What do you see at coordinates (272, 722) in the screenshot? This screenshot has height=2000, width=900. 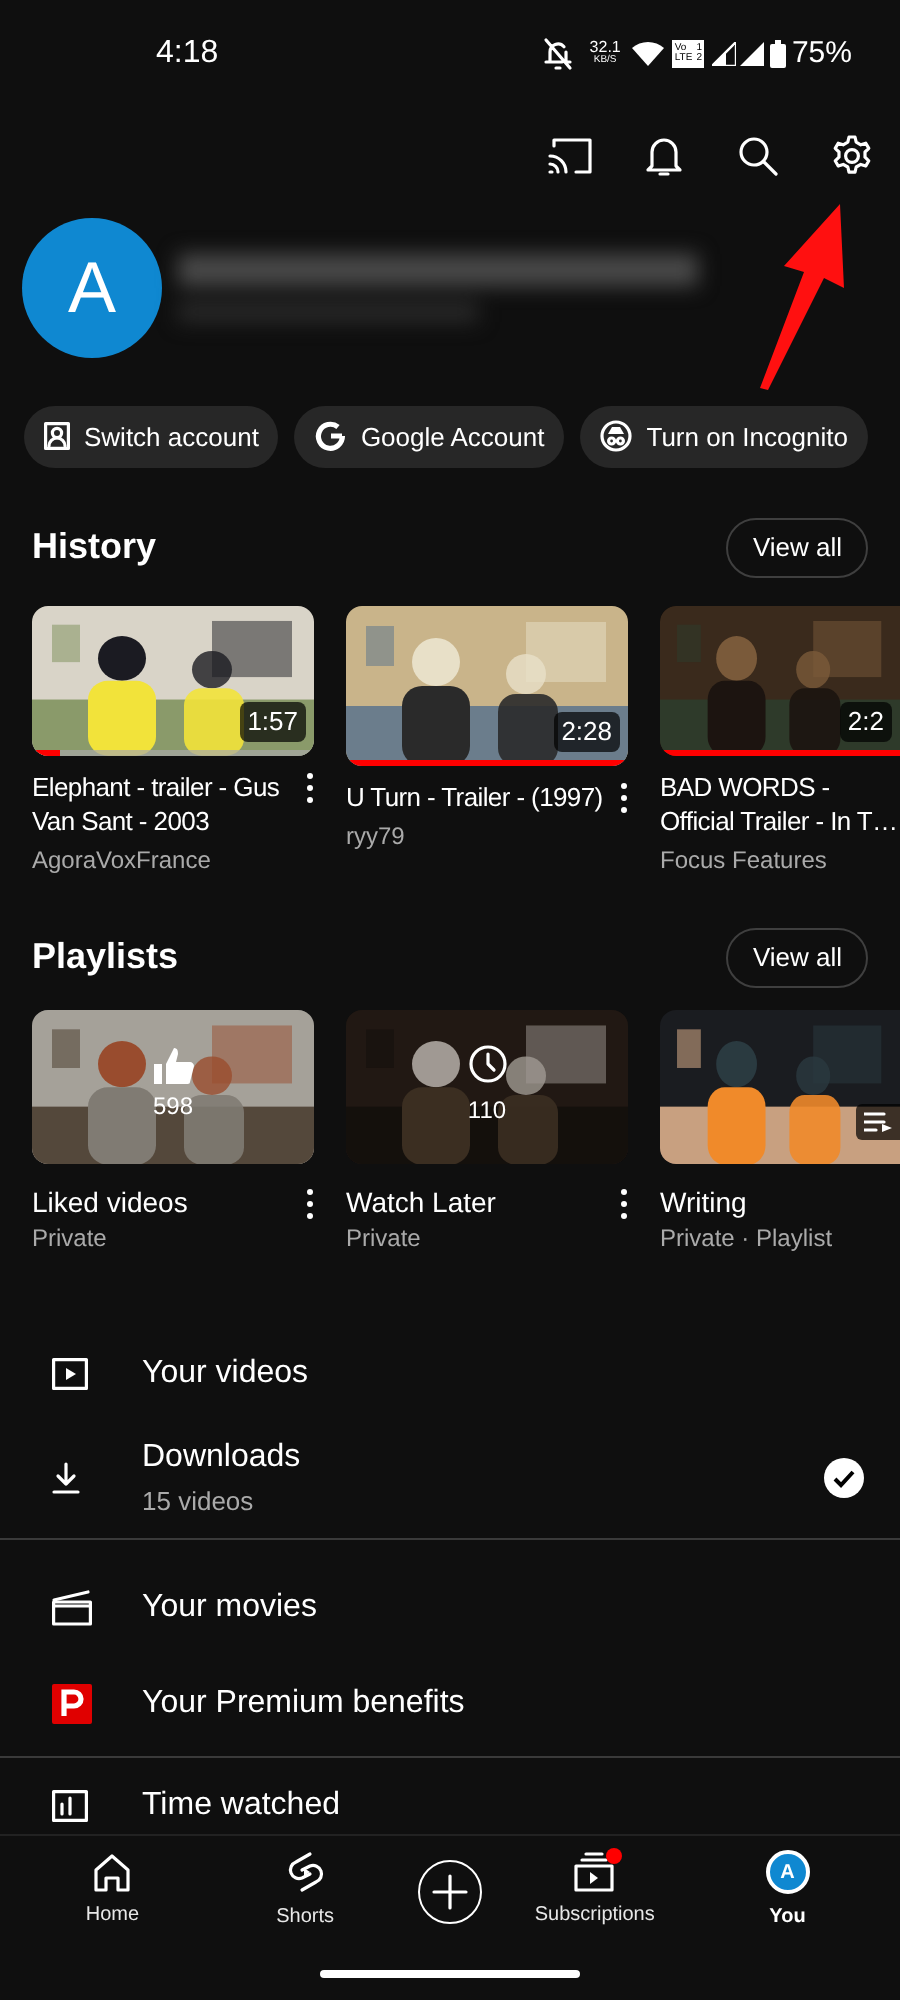 I see `duration-badge: 1:57` at bounding box center [272, 722].